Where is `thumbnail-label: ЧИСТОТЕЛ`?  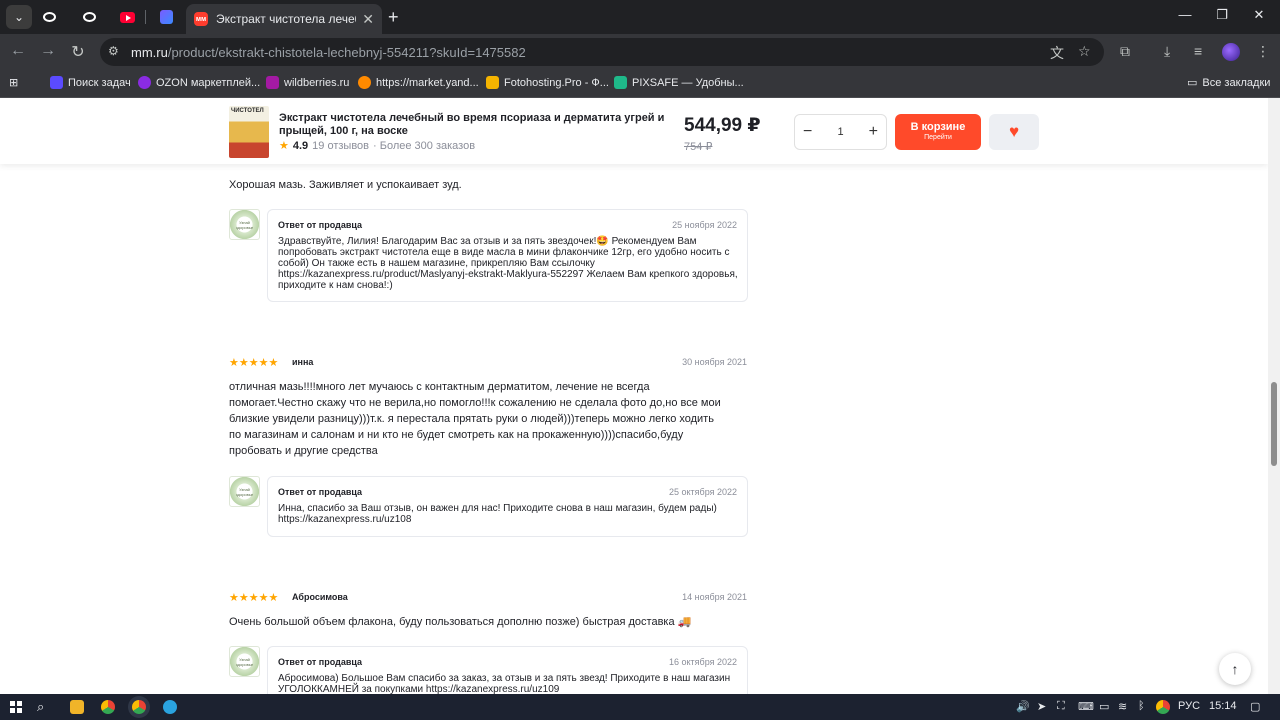 thumbnail-label: ЧИСТОТЕЛ is located at coordinates (247, 111).